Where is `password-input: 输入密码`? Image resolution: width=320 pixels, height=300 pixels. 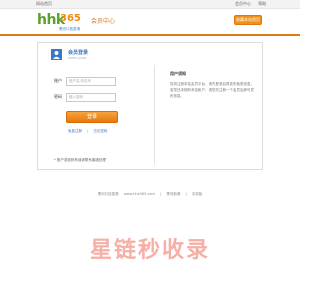
password-input: 输入密码 is located at coordinates (91, 97).